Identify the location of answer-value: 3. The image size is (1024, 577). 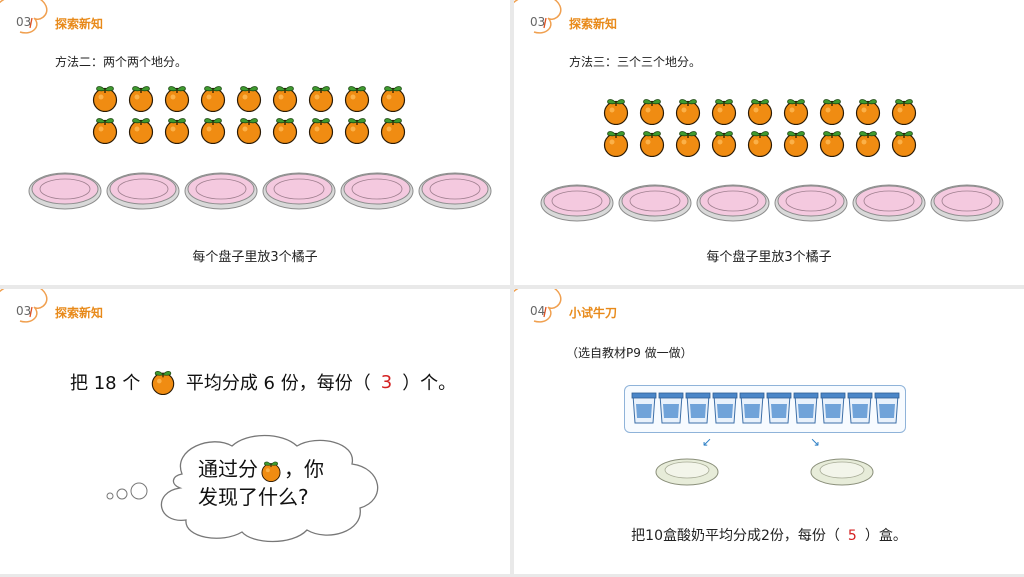
(386, 382).